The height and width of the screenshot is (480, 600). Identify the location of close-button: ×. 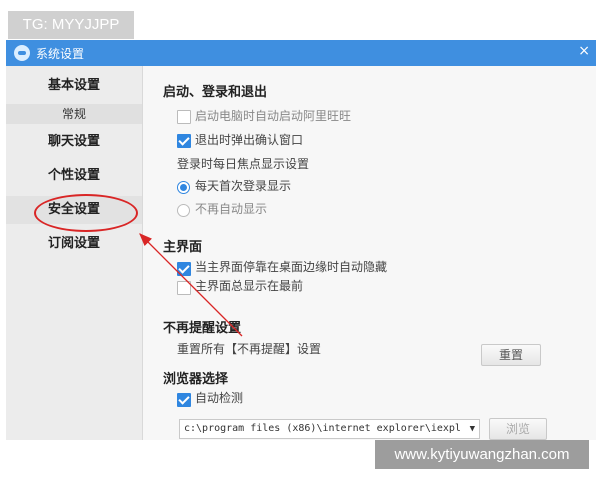
(584, 51).